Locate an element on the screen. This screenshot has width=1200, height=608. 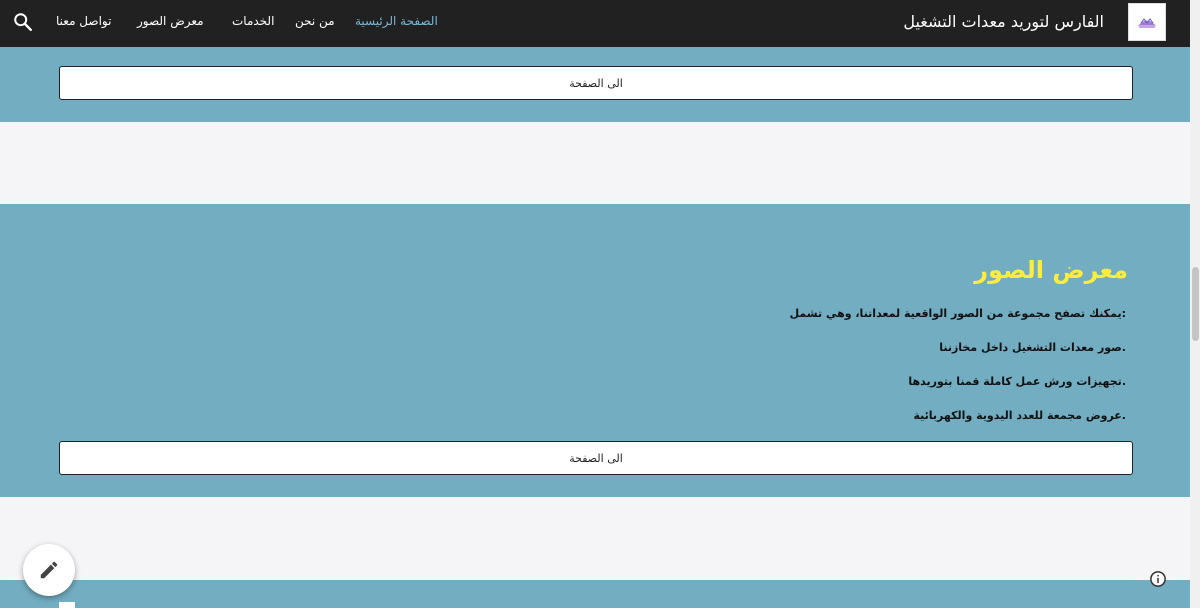
nav-contact: تواصل معنا is located at coordinates (83, 21).